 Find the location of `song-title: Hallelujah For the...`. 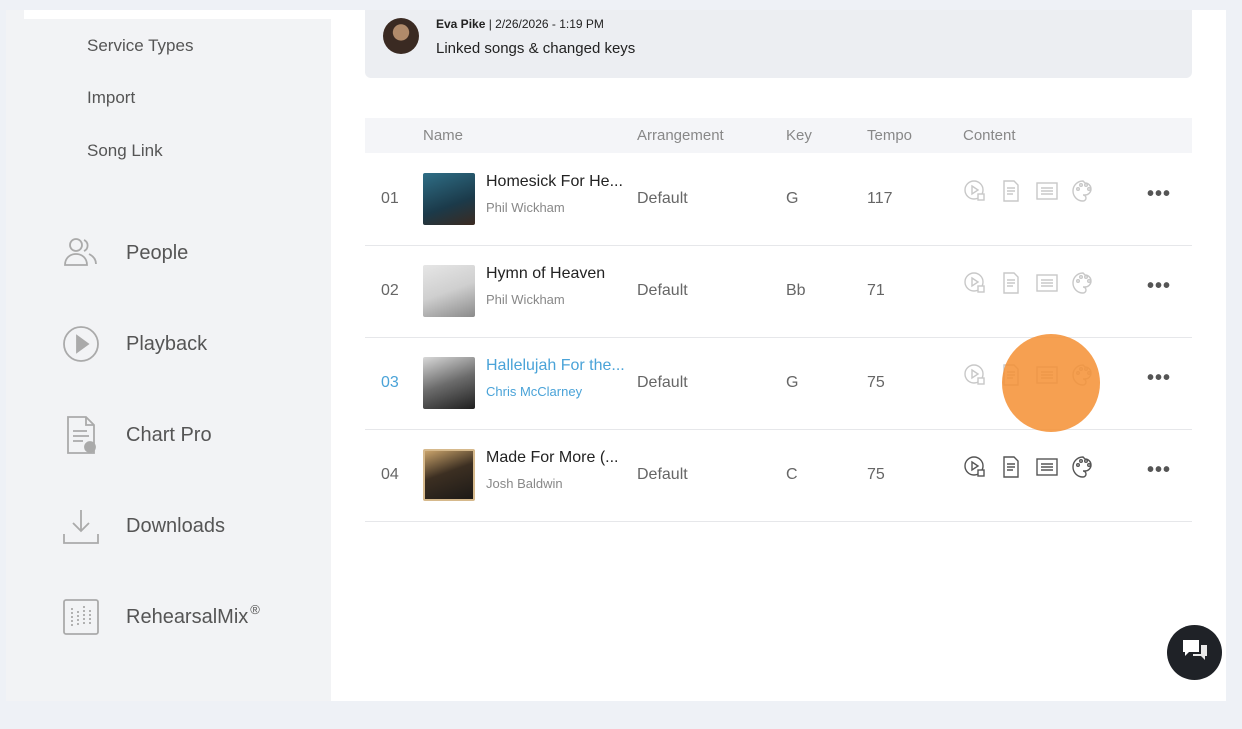

song-title: Hallelujah For the... is located at coordinates (555, 366).